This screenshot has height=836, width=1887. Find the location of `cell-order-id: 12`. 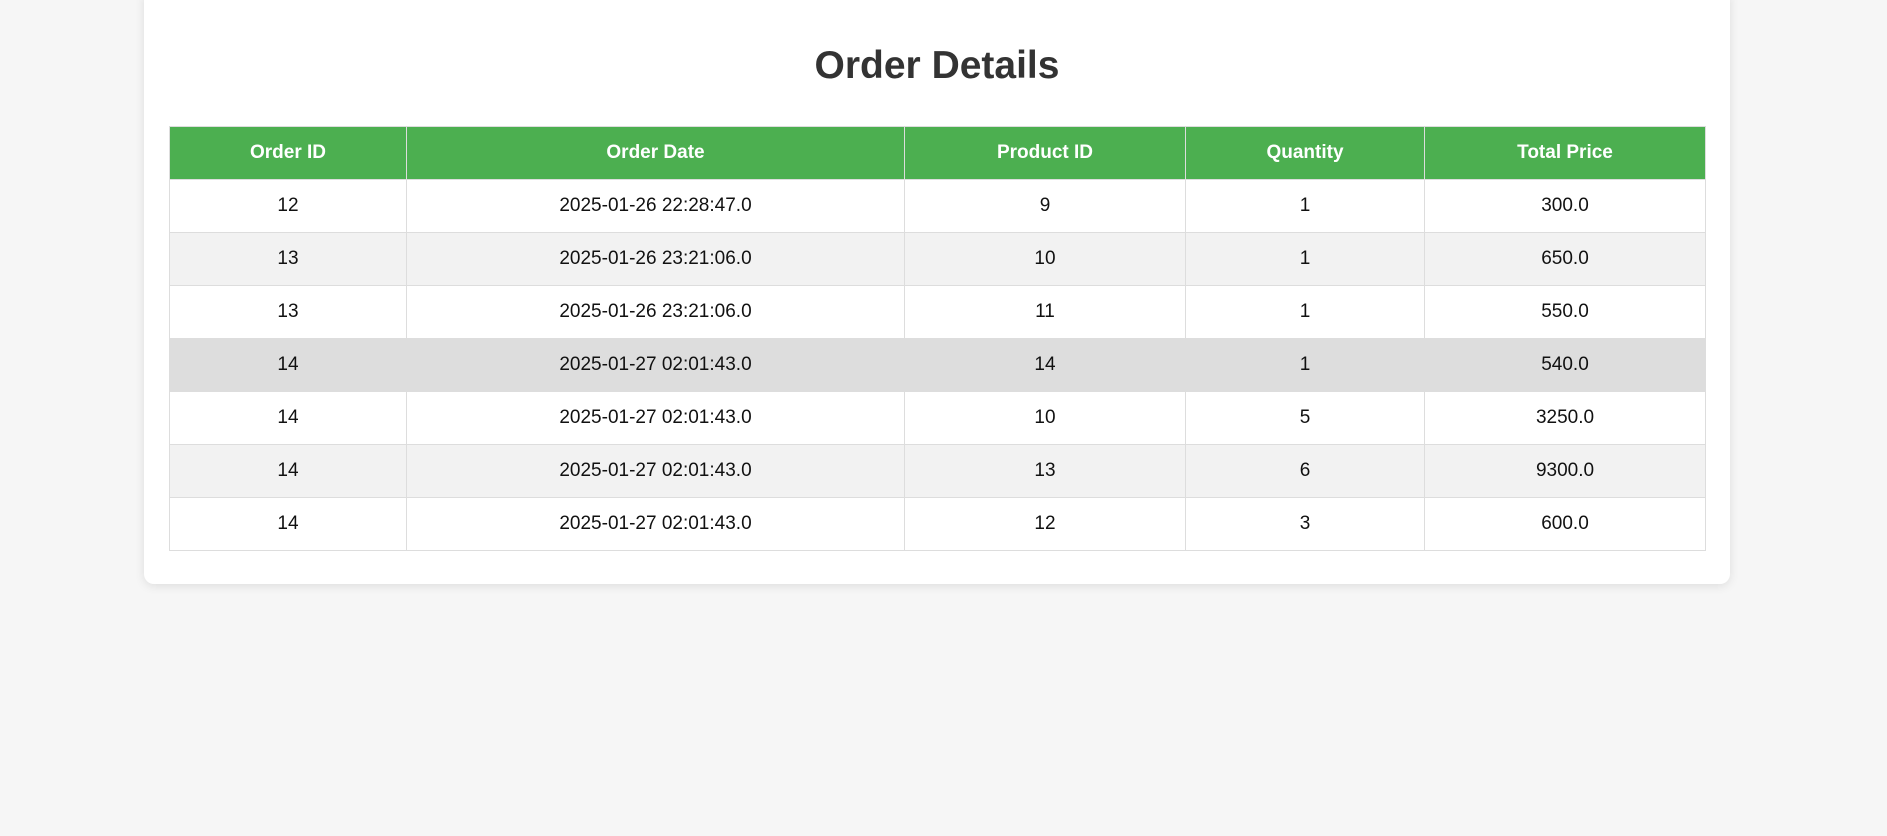

cell-order-id: 12 is located at coordinates (288, 206).